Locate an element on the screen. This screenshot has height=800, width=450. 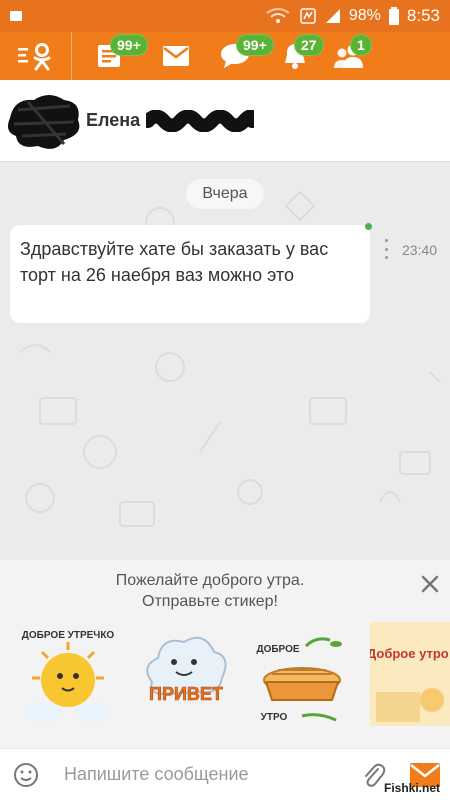
mail-icon is located at coordinates (176, 56).